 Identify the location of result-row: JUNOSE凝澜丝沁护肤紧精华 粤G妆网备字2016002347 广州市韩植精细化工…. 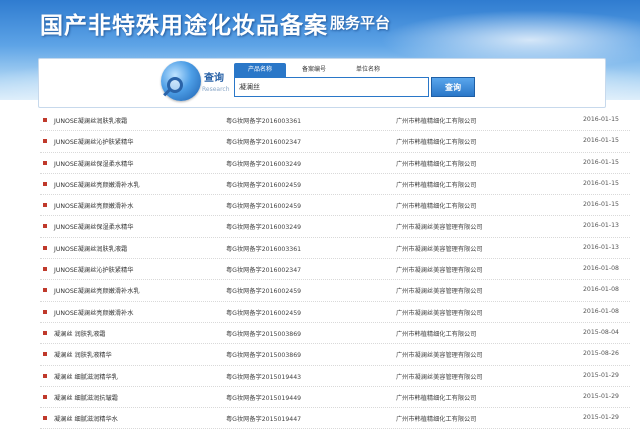
(335, 142).